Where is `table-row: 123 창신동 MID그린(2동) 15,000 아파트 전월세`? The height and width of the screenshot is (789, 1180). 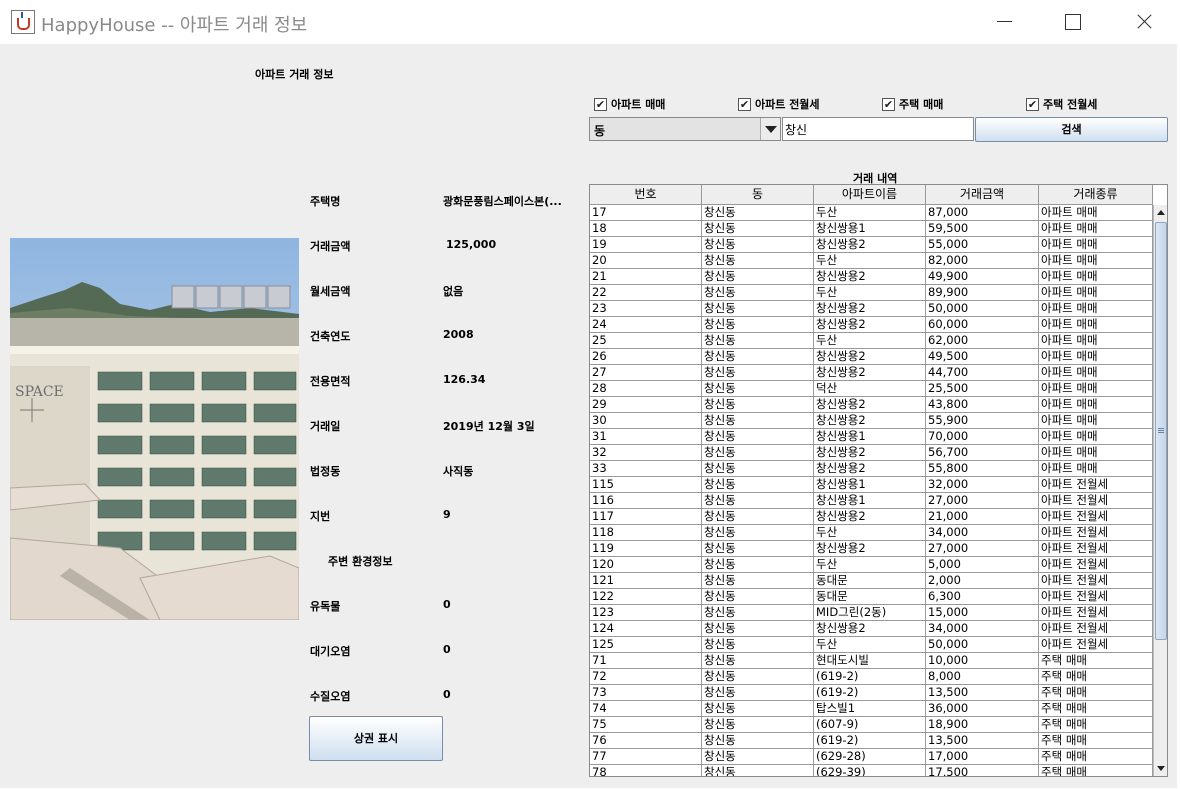 table-row: 123 창신동 MID그린(2동) 15,000 아파트 전월세 is located at coordinates (871, 613).